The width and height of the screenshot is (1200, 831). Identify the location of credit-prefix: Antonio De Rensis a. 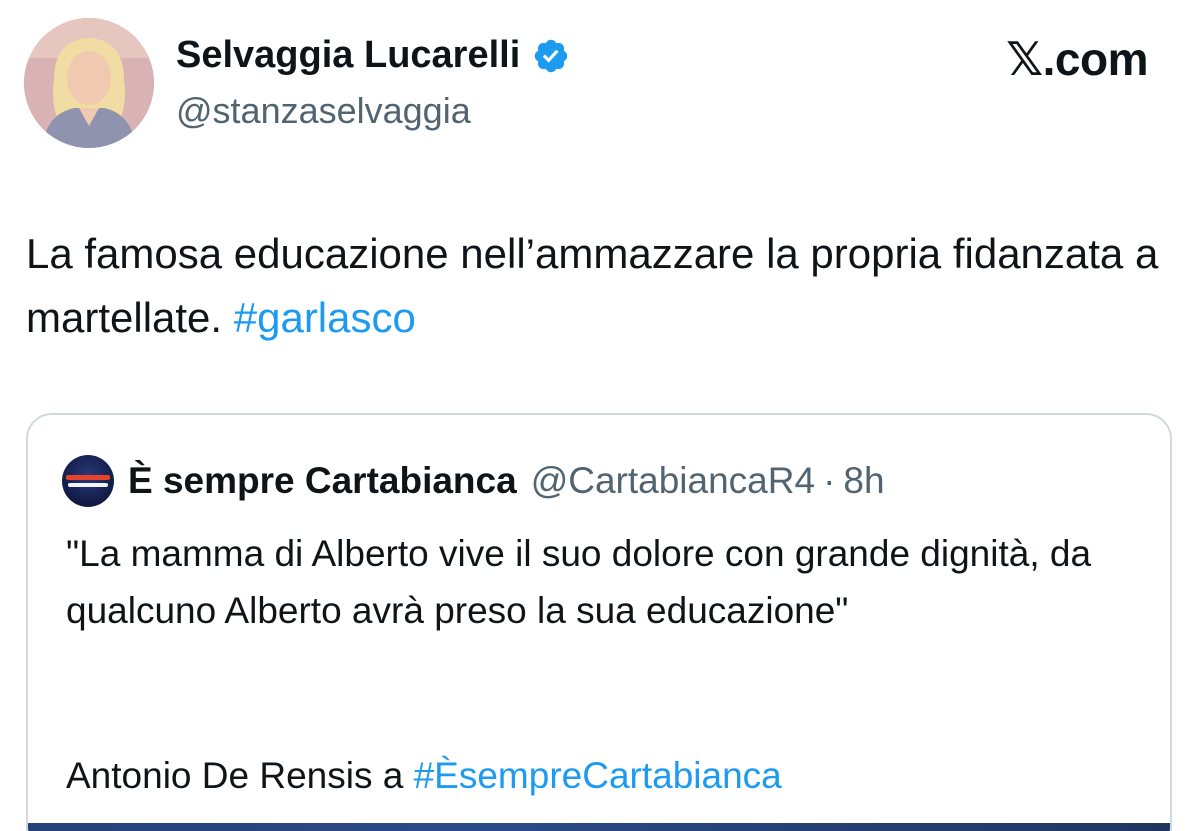
(240, 775).